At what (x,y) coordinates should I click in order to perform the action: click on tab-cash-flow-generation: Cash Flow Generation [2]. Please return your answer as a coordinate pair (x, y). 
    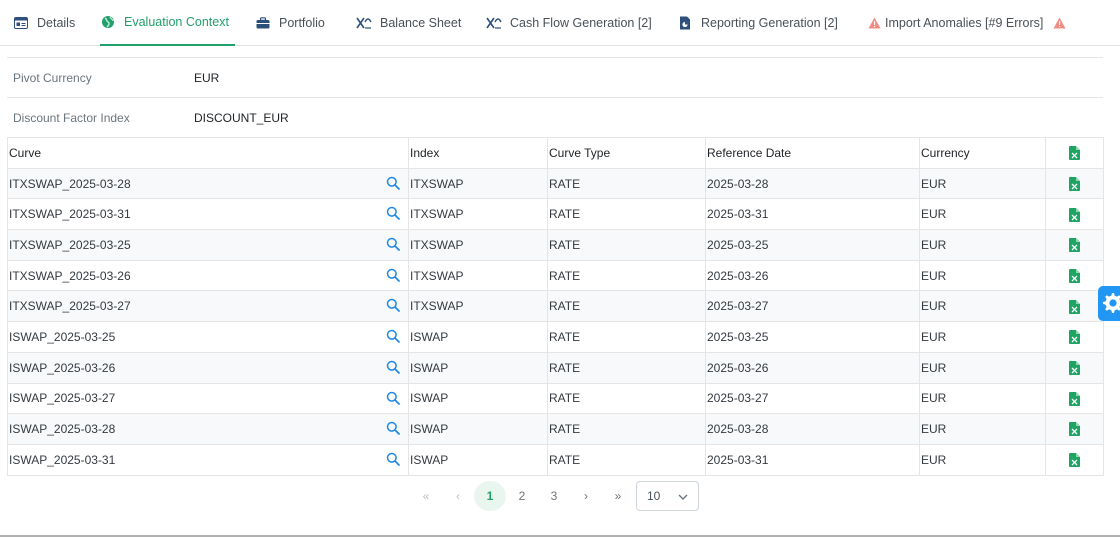
    Looking at the image, I should click on (569, 23).